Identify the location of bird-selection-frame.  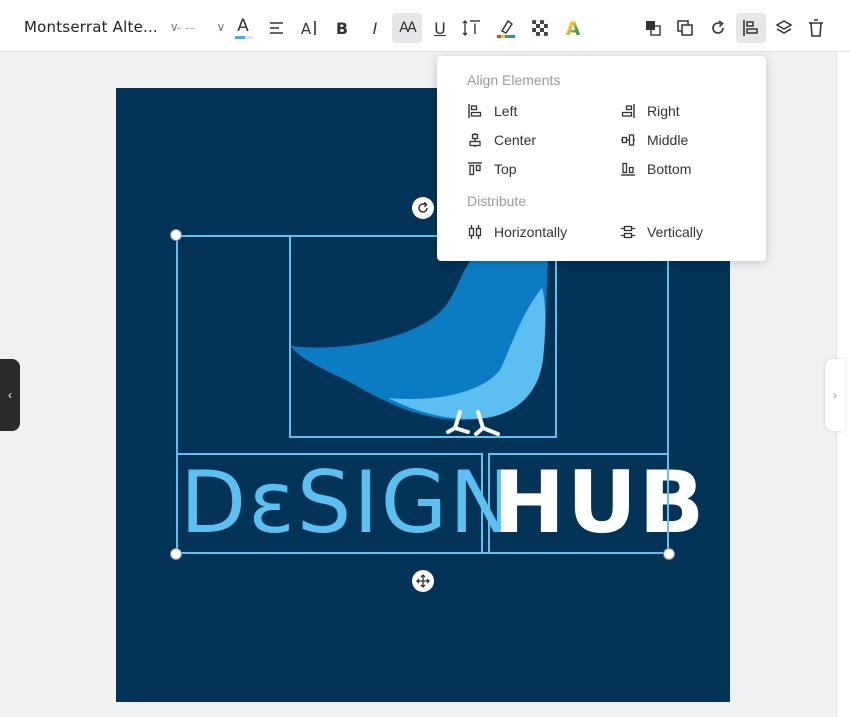
(423, 336).